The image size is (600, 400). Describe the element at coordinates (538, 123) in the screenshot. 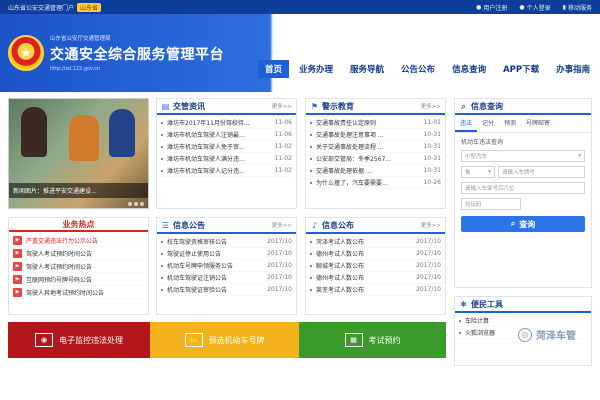

I see `tab-plate-mail: 号牌邮寄` at that location.